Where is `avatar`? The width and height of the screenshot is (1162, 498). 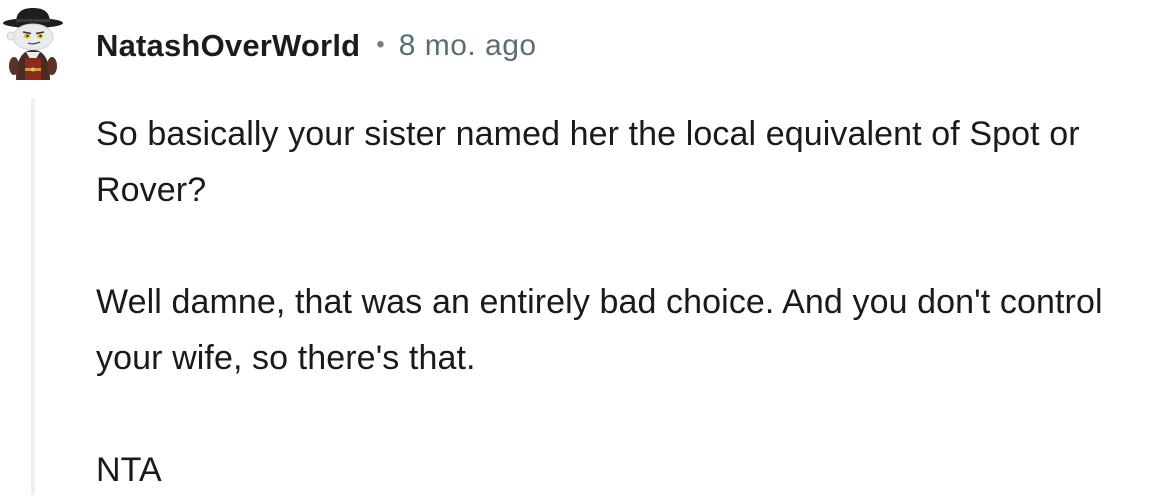 avatar is located at coordinates (34, 43).